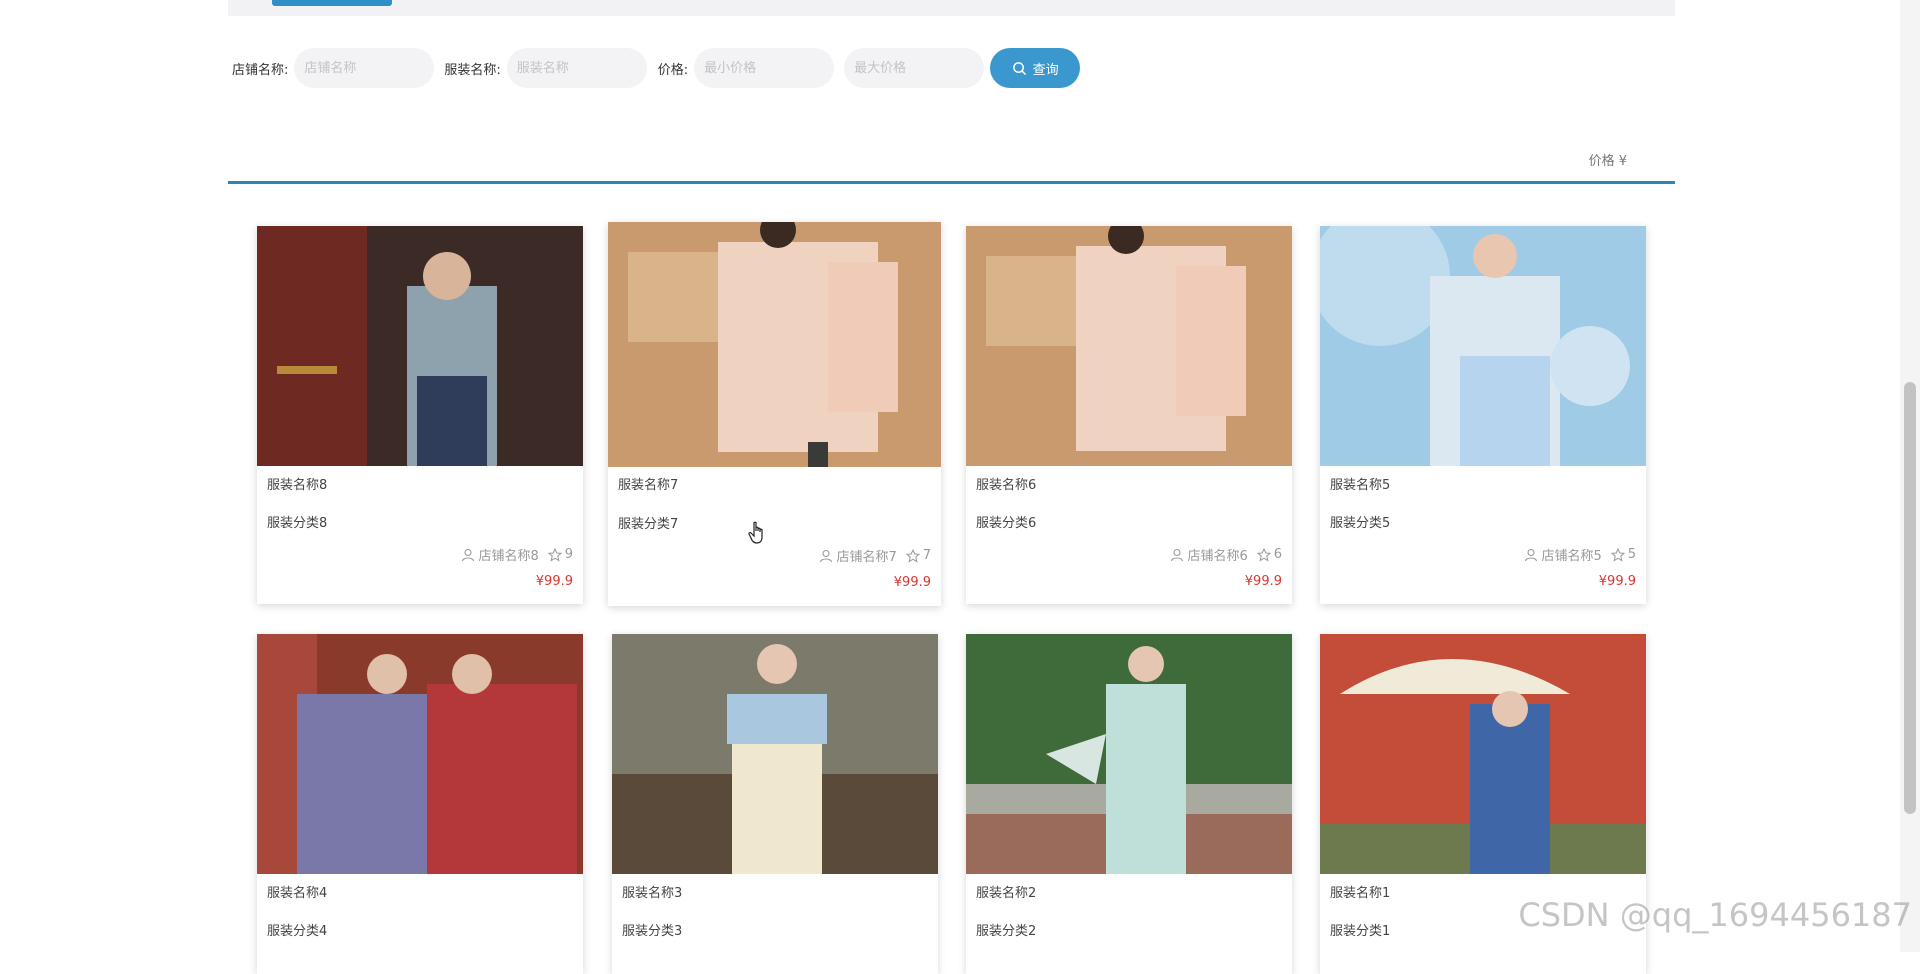  What do you see at coordinates (1006, 485) in the screenshot?
I see `product-name: 服装名称6` at bounding box center [1006, 485].